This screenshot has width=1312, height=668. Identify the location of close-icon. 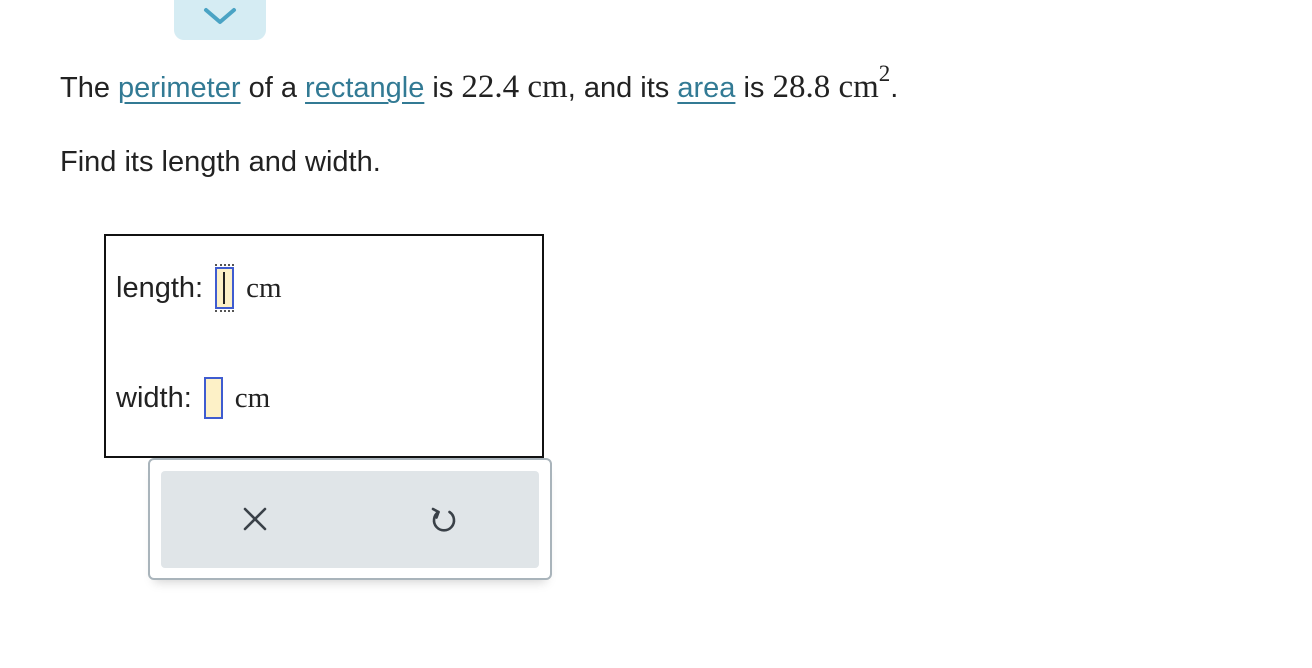
(255, 521).